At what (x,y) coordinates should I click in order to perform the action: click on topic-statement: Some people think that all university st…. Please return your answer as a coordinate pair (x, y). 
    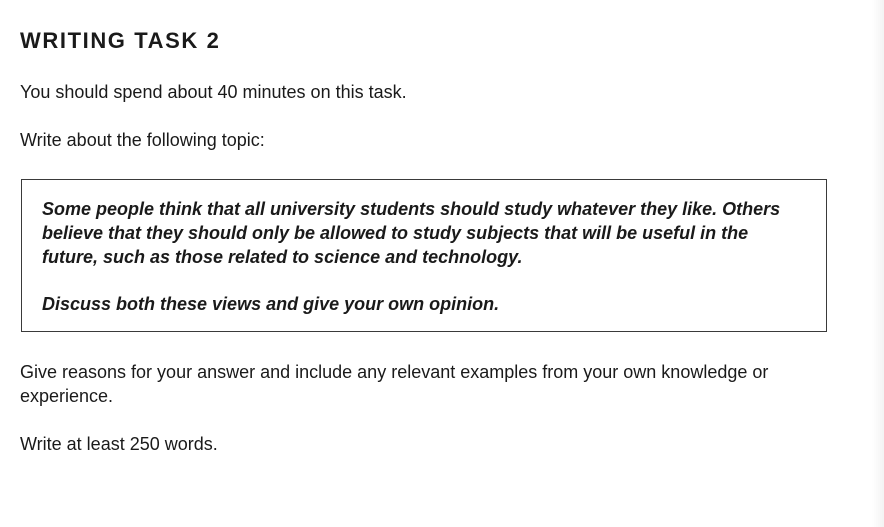
    Looking at the image, I should click on (411, 233).